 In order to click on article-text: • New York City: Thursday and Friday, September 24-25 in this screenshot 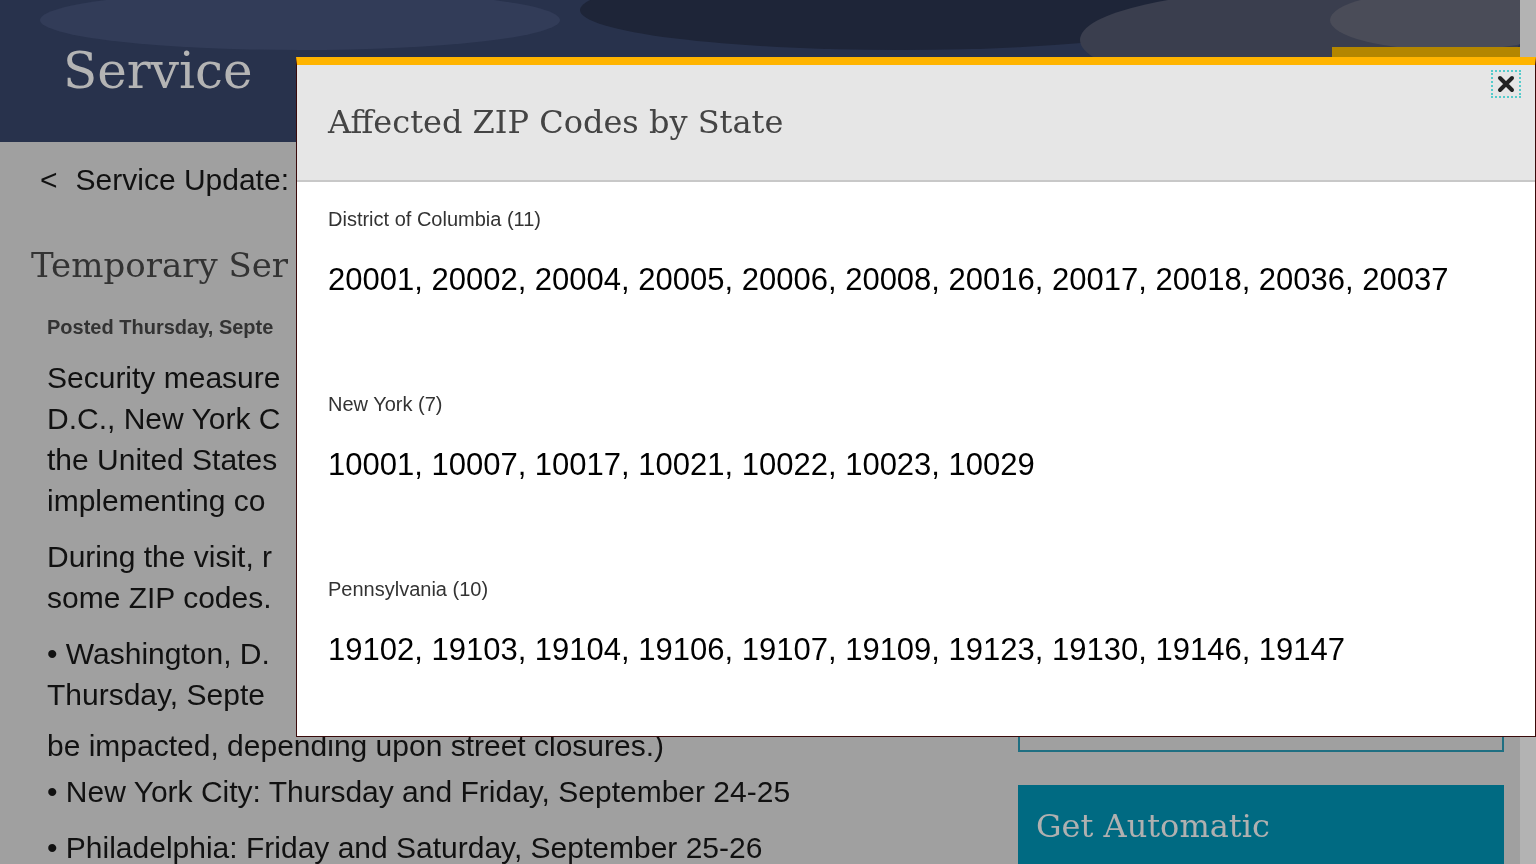, I will do `click(419, 792)`.